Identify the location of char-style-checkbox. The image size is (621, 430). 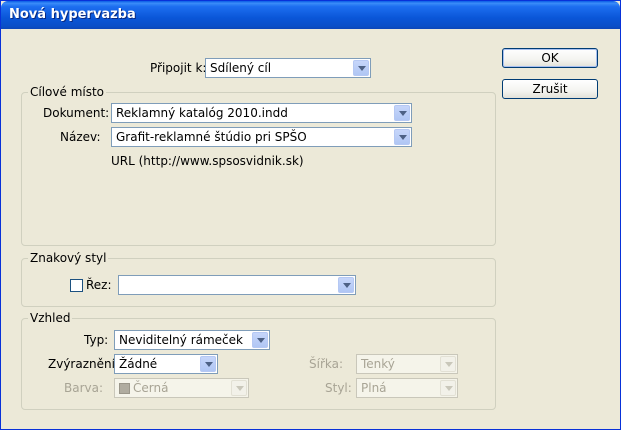
(76, 285).